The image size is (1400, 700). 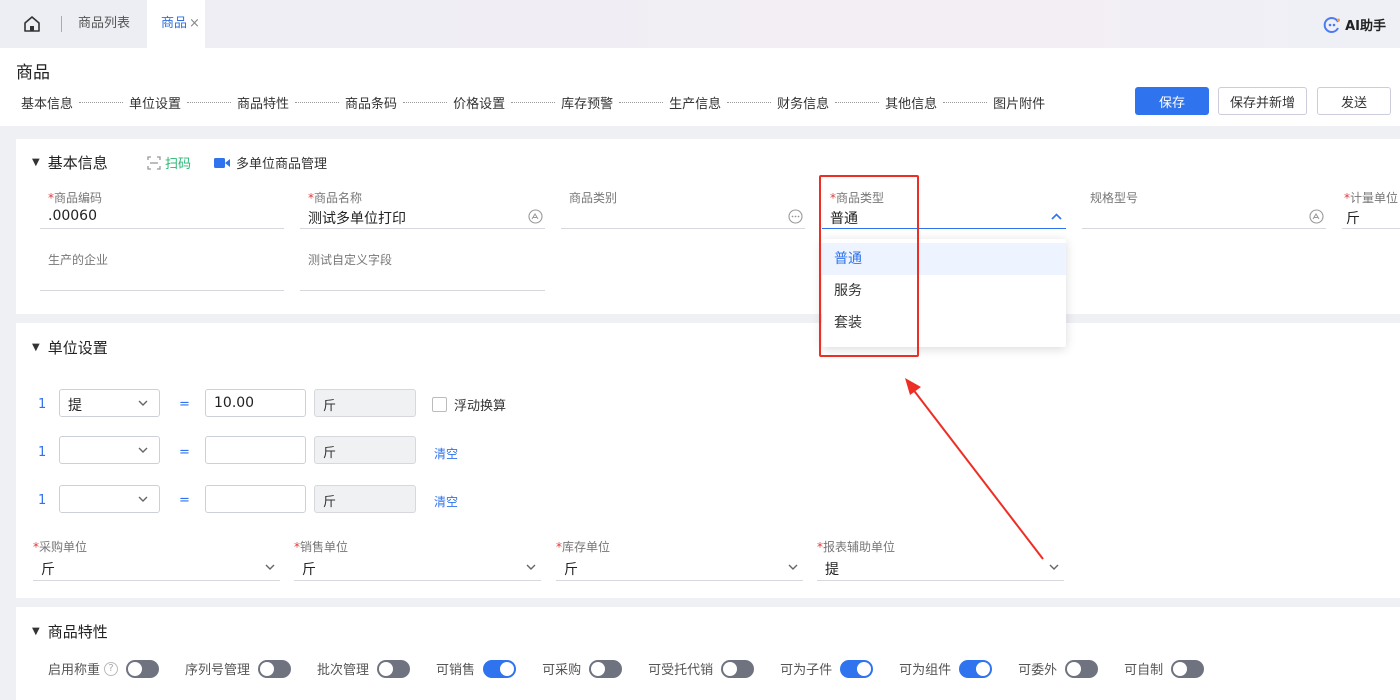 What do you see at coordinates (1056, 216) in the screenshot?
I see `chevron-up-icon` at bounding box center [1056, 216].